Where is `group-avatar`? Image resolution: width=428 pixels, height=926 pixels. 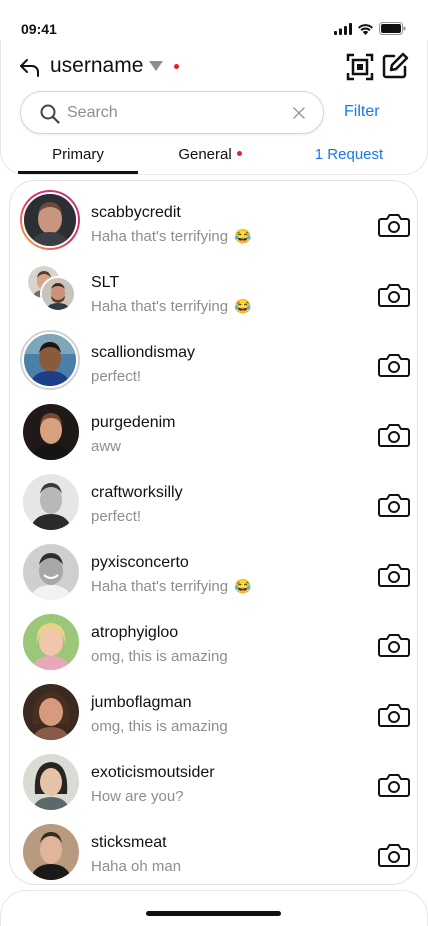 group-avatar is located at coordinates (52, 292).